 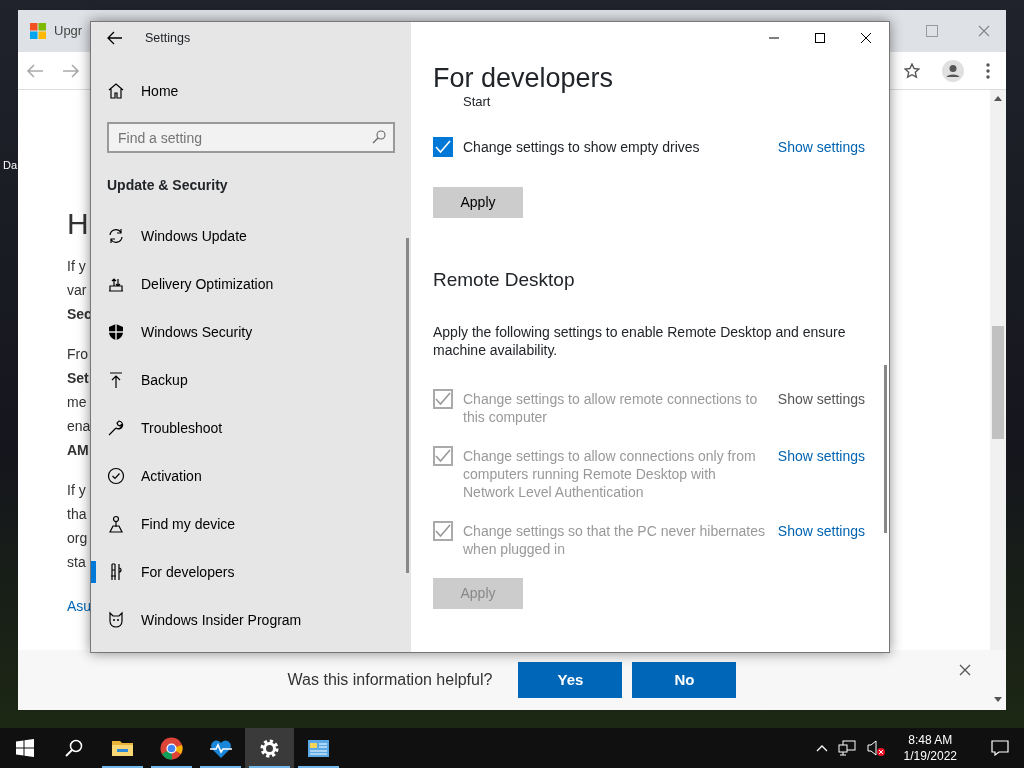 What do you see at coordinates (116, 91) in the screenshot?
I see `home-icon` at bounding box center [116, 91].